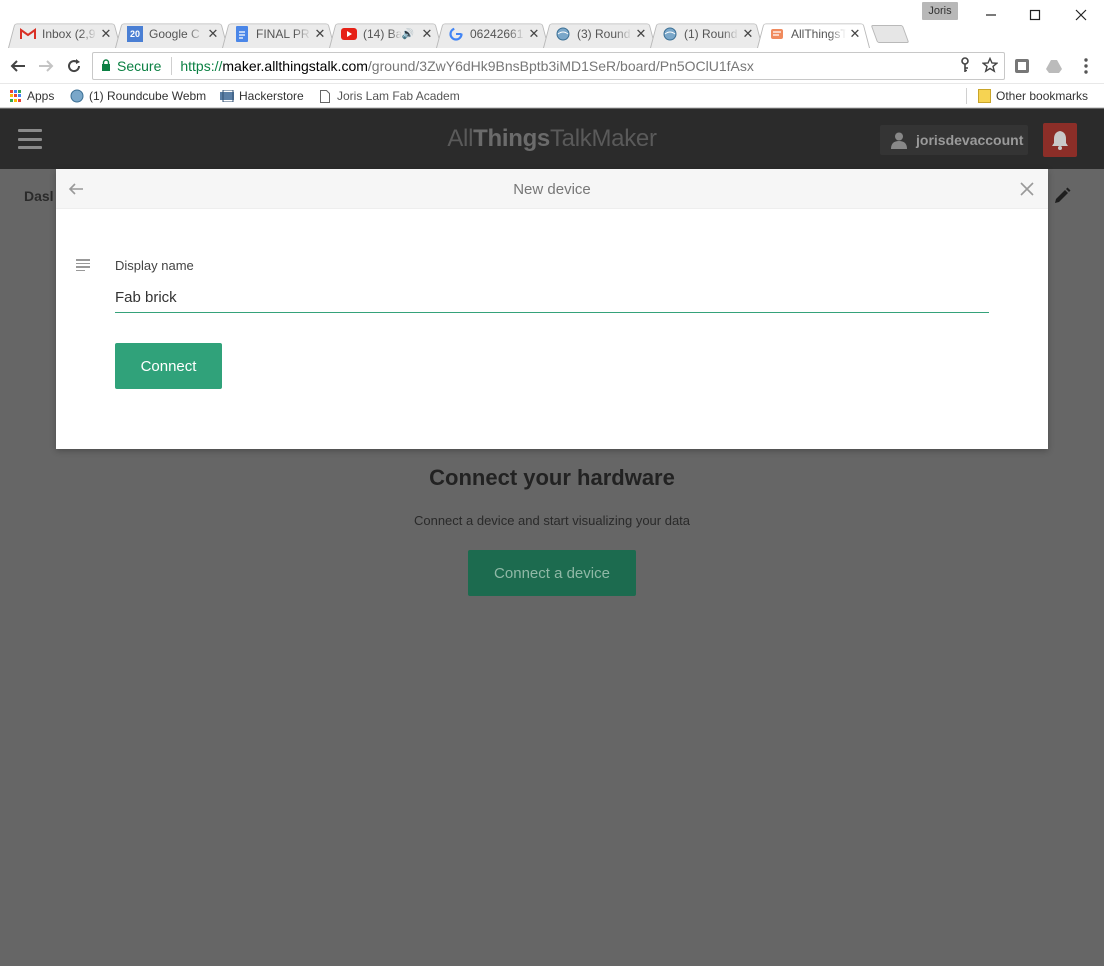 Image resolution: width=1104 pixels, height=966 pixels. I want to click on tab-google-search: 06242661 ✕, so click(492, 34).